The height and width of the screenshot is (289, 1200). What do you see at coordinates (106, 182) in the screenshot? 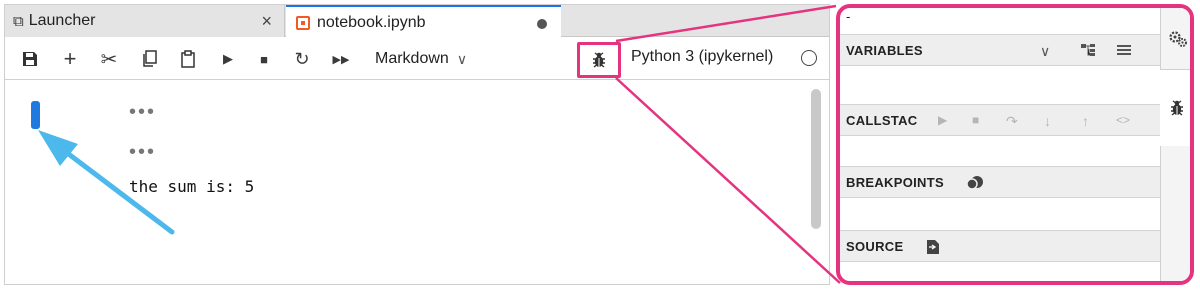
I see `arrow-annotation` at bounding box center [106, 182].